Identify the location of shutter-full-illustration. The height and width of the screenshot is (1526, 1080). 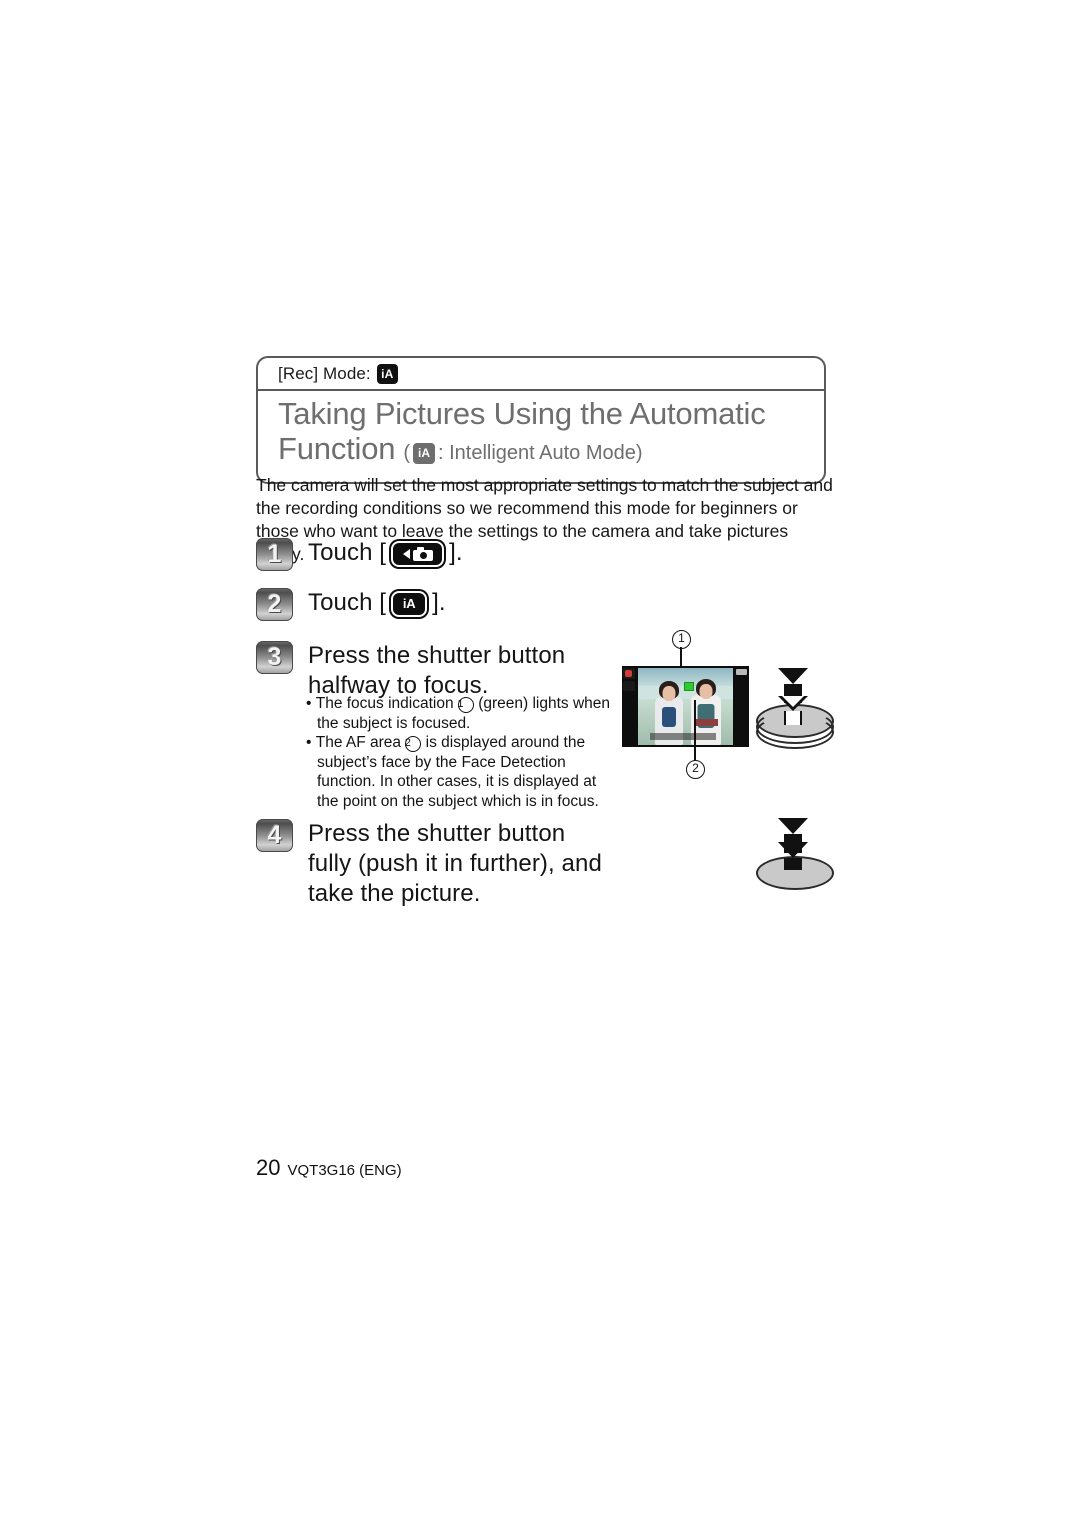
(793, 857).